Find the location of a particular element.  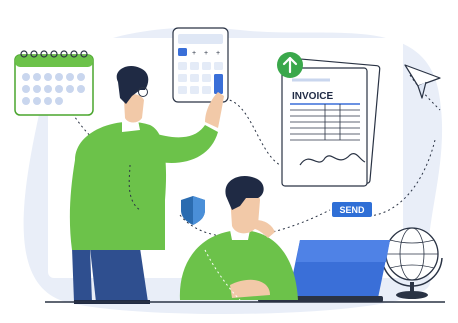

invoice-document is located at coordinates (331, 122).